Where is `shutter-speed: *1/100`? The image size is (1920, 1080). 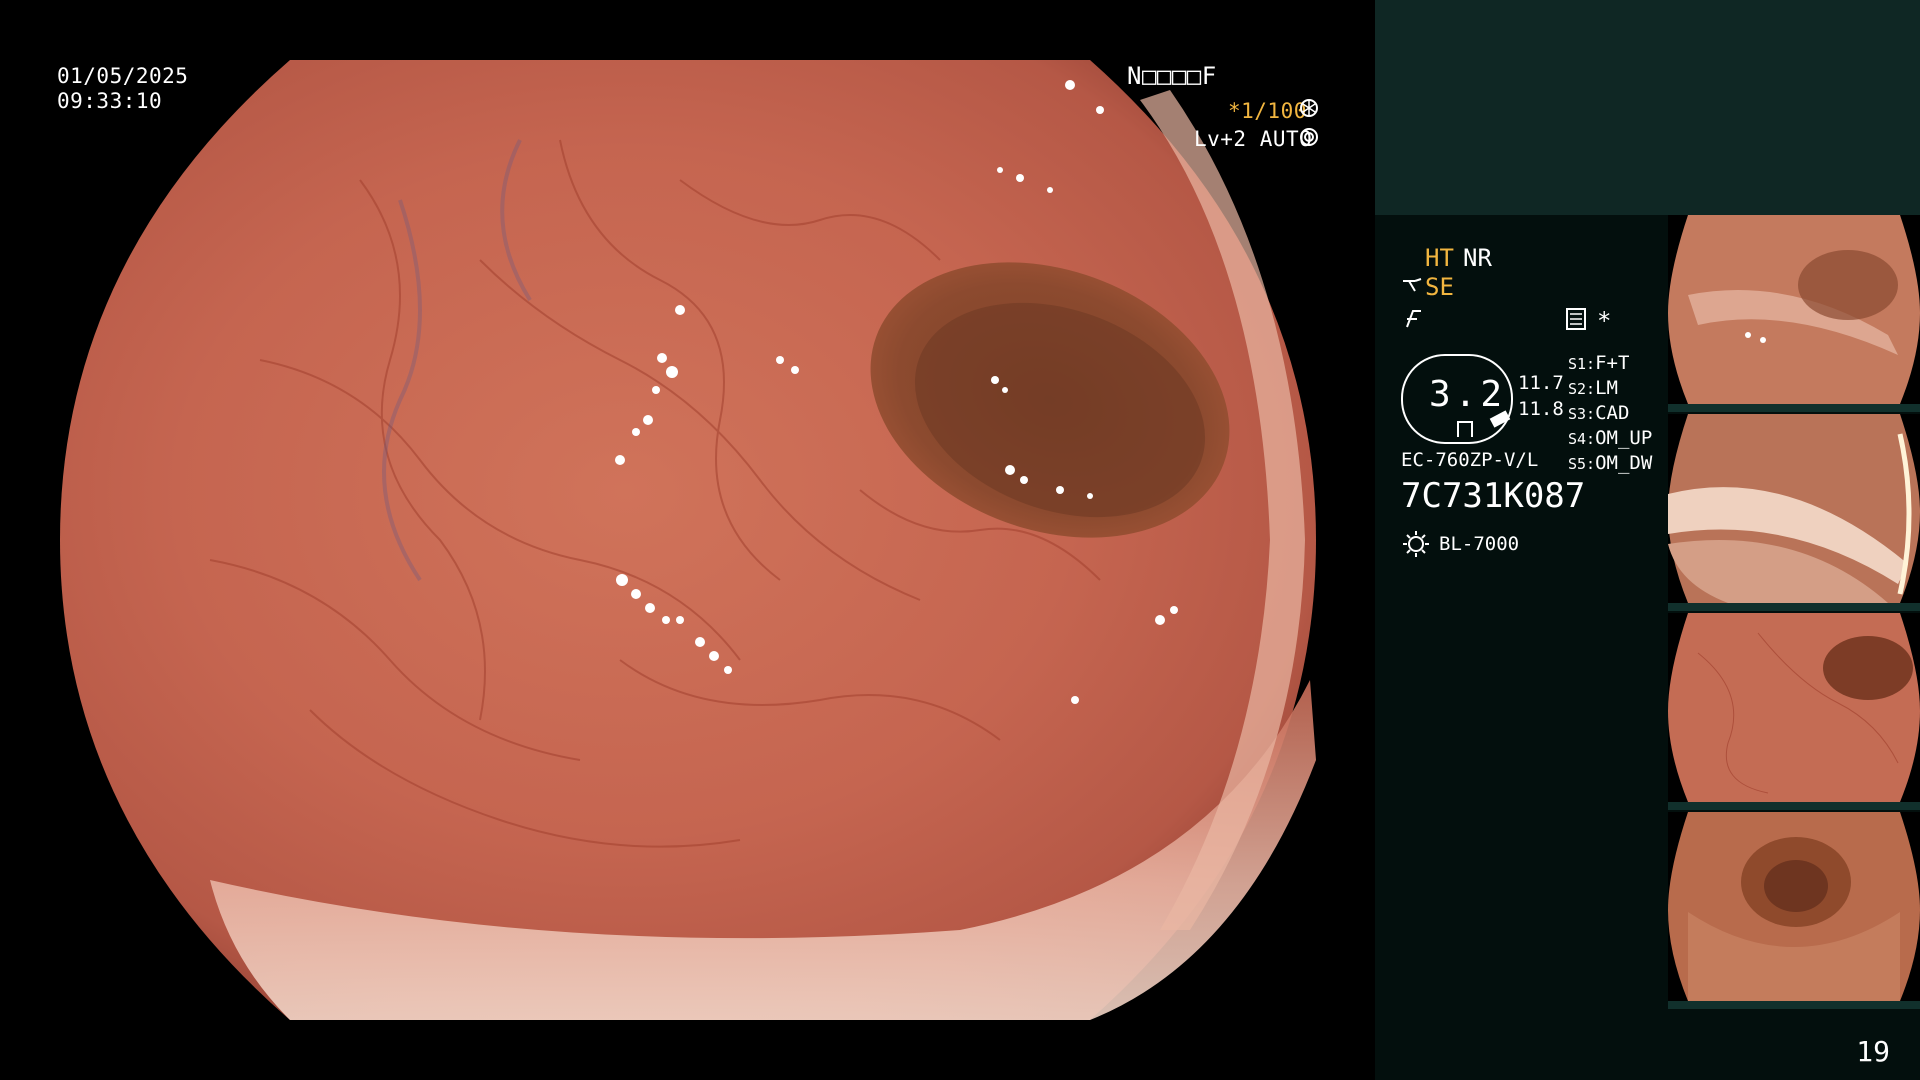
shutter-speed: *1/100 is located at coordinates (1267, 111).